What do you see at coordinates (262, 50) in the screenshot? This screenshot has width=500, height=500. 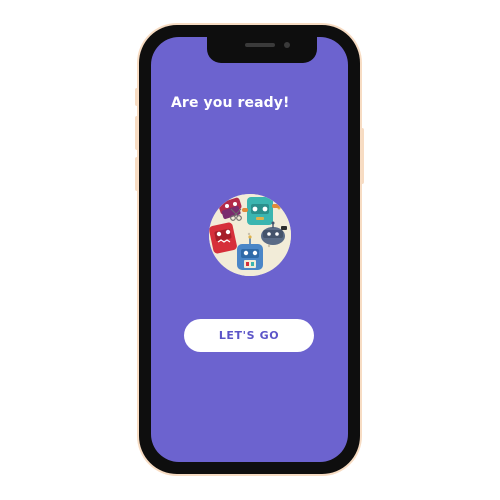 I see `notch` at bounding box center [262, 50].